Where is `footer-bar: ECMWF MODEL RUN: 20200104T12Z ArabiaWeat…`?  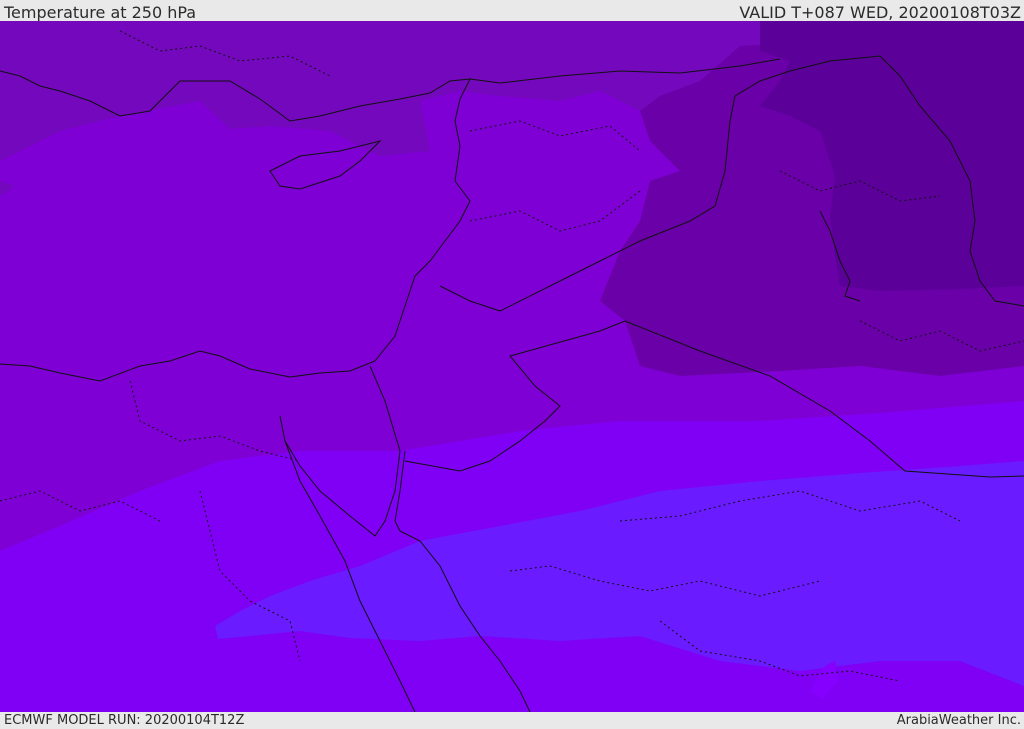 footer-bar: ECMWF MODEL RUN: 20200104T12Z ArabiaWeat… is located at coordinates (512, 720).